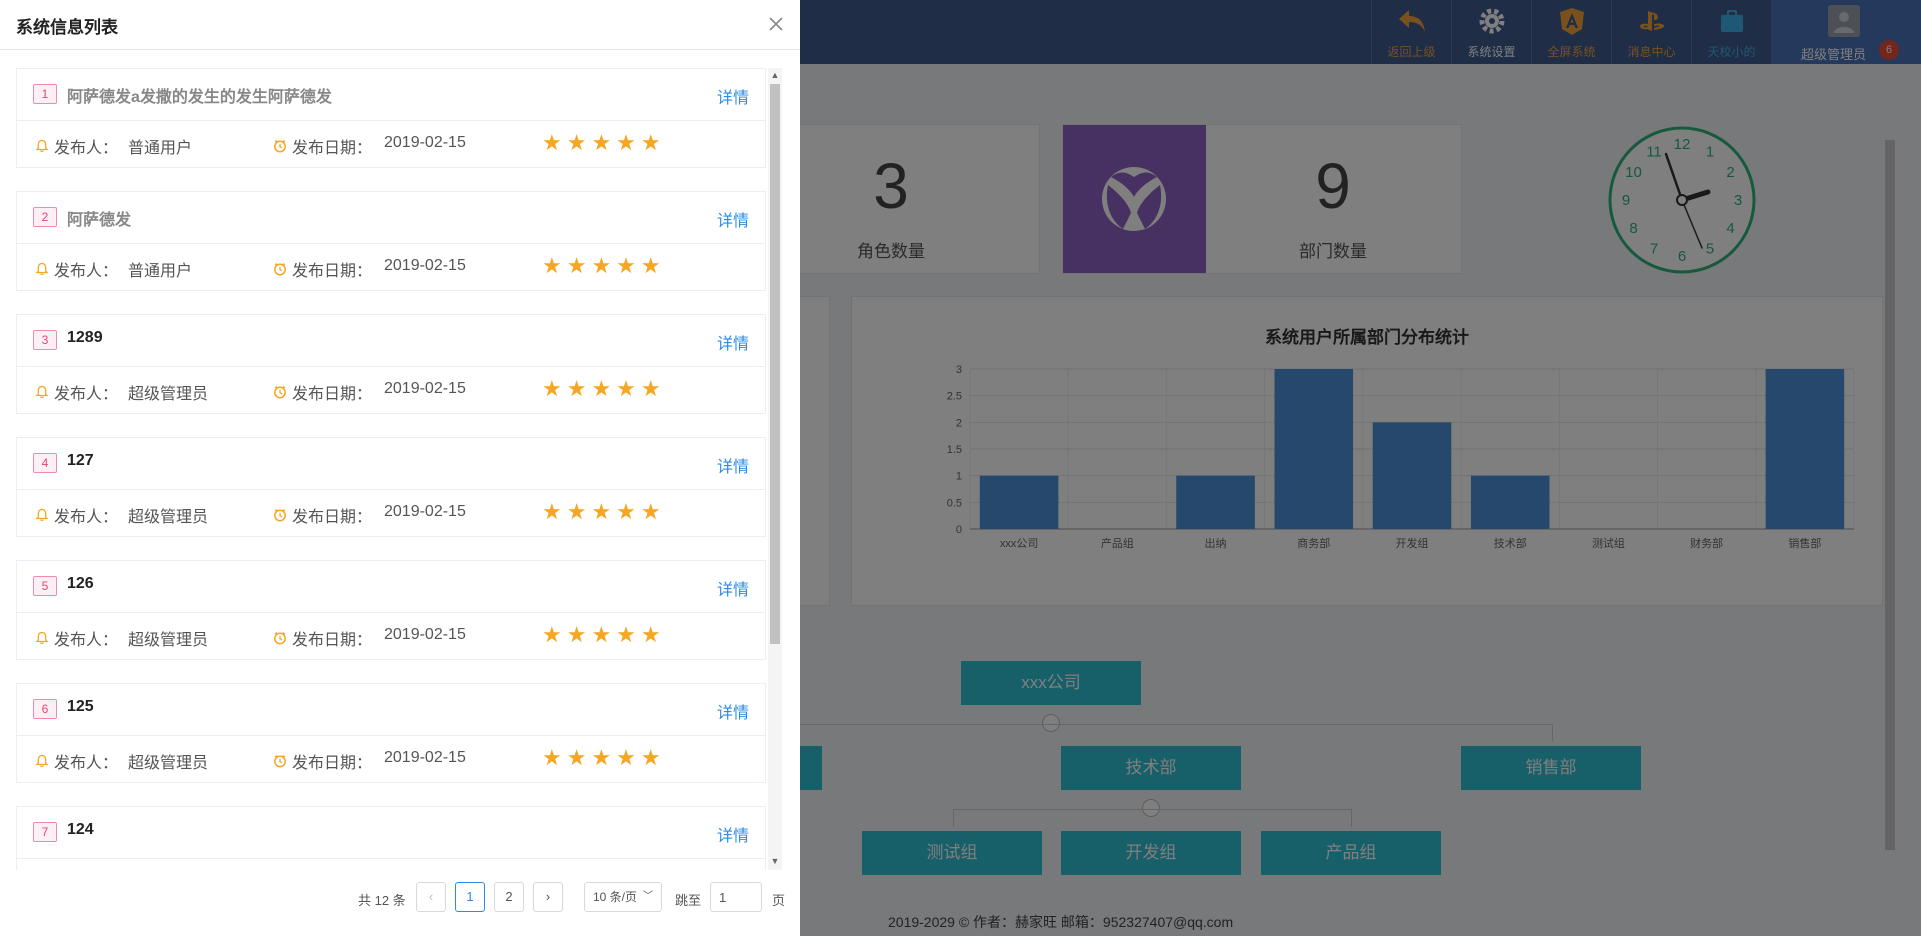 The height and width of the screenshot is (936, 1921). Describe the element at coordinates (391, 341) in the screenshot. I see `list-item-header: 3 1289 详情` at that location.